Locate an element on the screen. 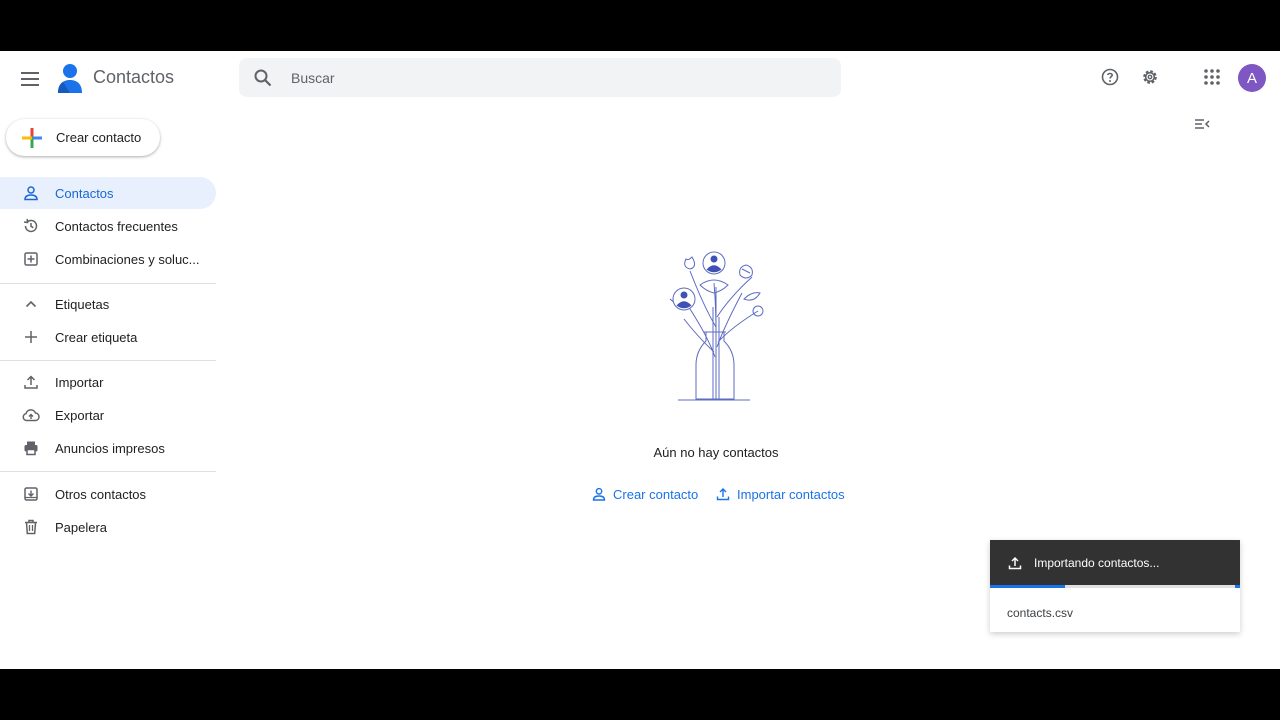 This screenshot has width=1280, height=720. sidebar-item-export: Exportar is located at coordinates (108, 415).